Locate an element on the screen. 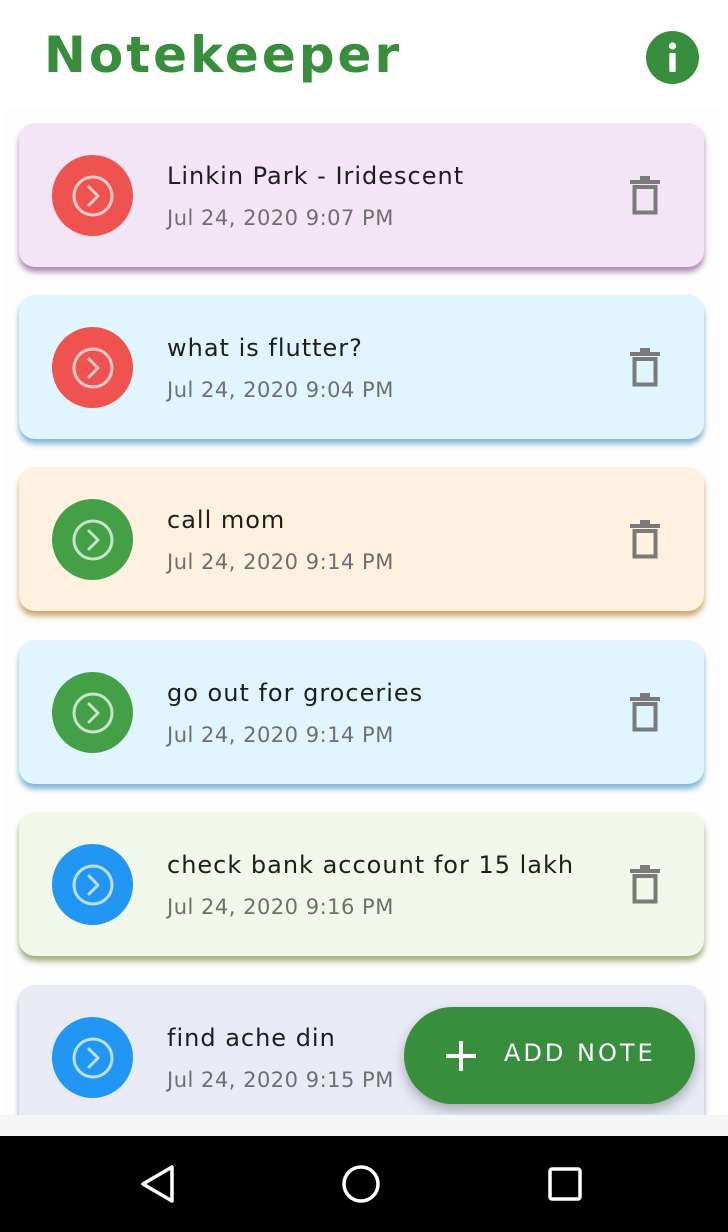 This screenshot has width=728, height=1232. plus-icon is located at coordinates (461, 1056).